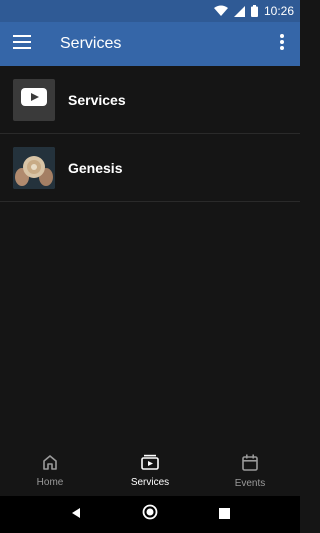 The image size is (320, 533). What do you see at coordinates (224, 515) in the screenshot?
I see `recents-icon` at bounding box center [224, 515].